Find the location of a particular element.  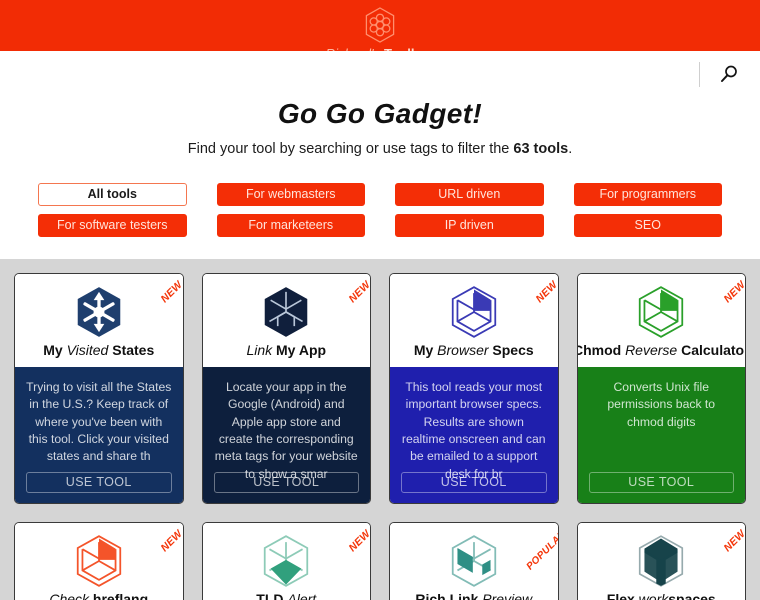

tool-card-title-part: My App is located at coordinates (299, 350).